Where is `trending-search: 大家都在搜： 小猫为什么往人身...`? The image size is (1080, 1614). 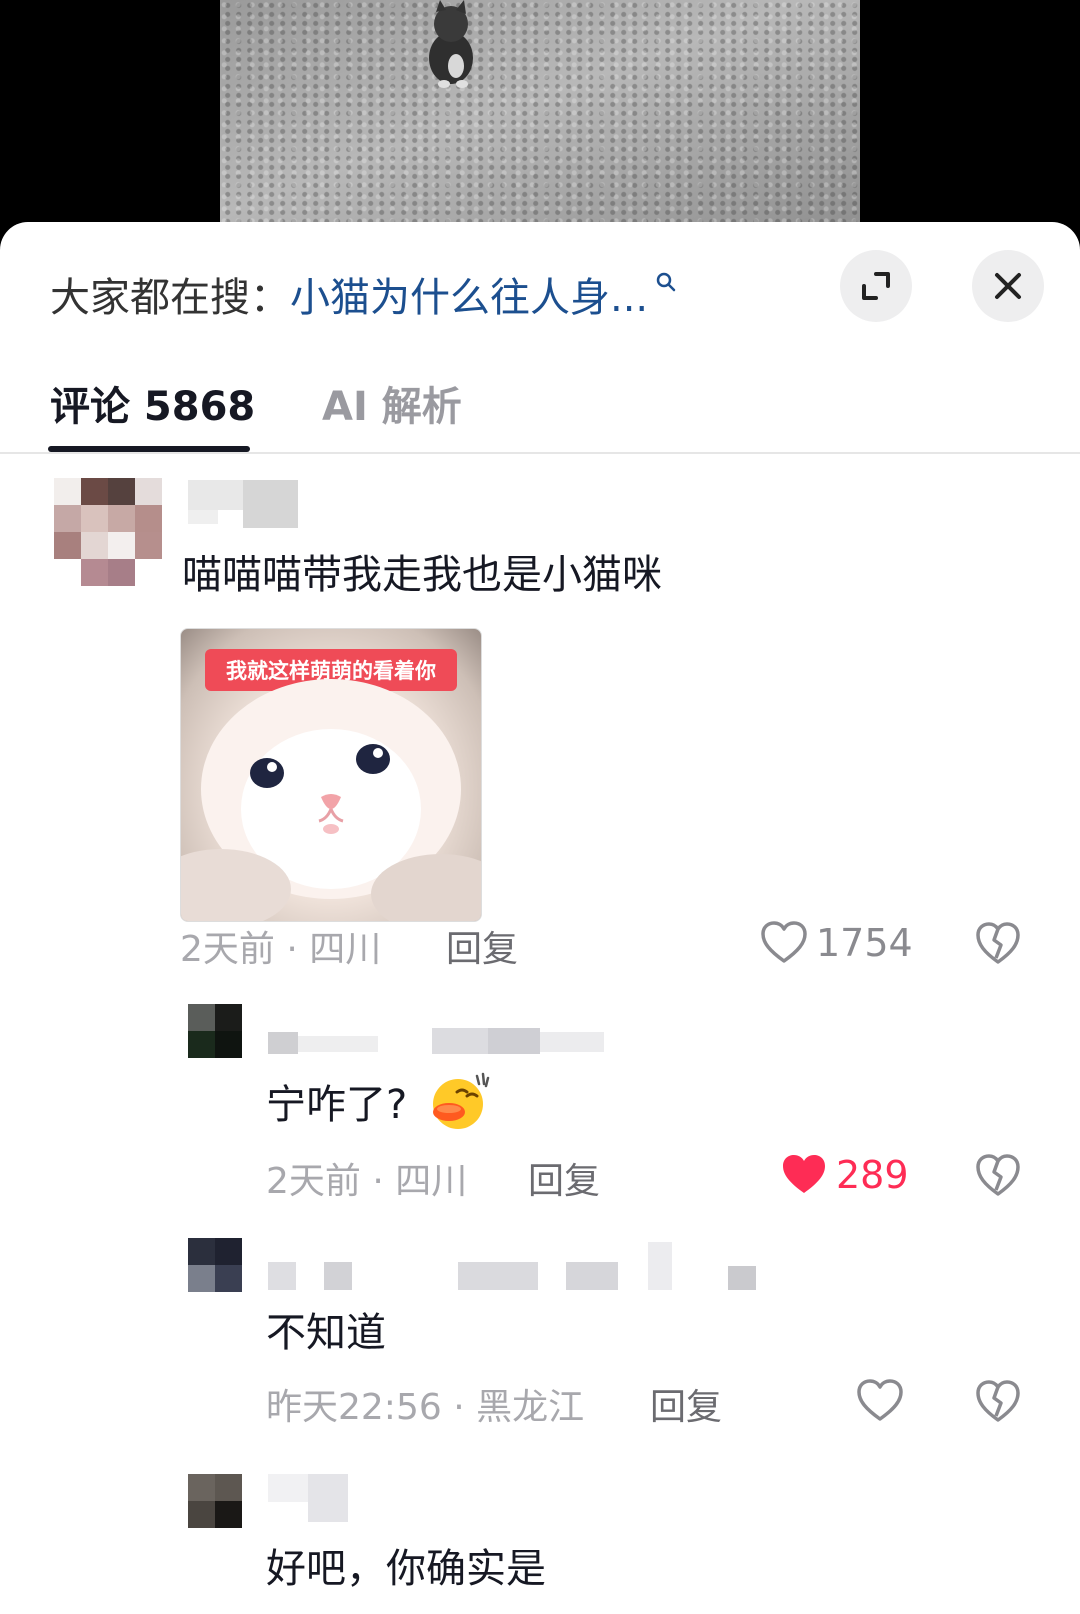 trending-search: 大家都在搜： 小猫为什么往人身... is located at coordinates (363, 294).